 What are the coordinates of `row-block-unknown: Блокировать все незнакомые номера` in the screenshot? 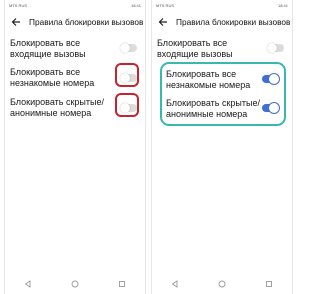 It's located at (222, 80).